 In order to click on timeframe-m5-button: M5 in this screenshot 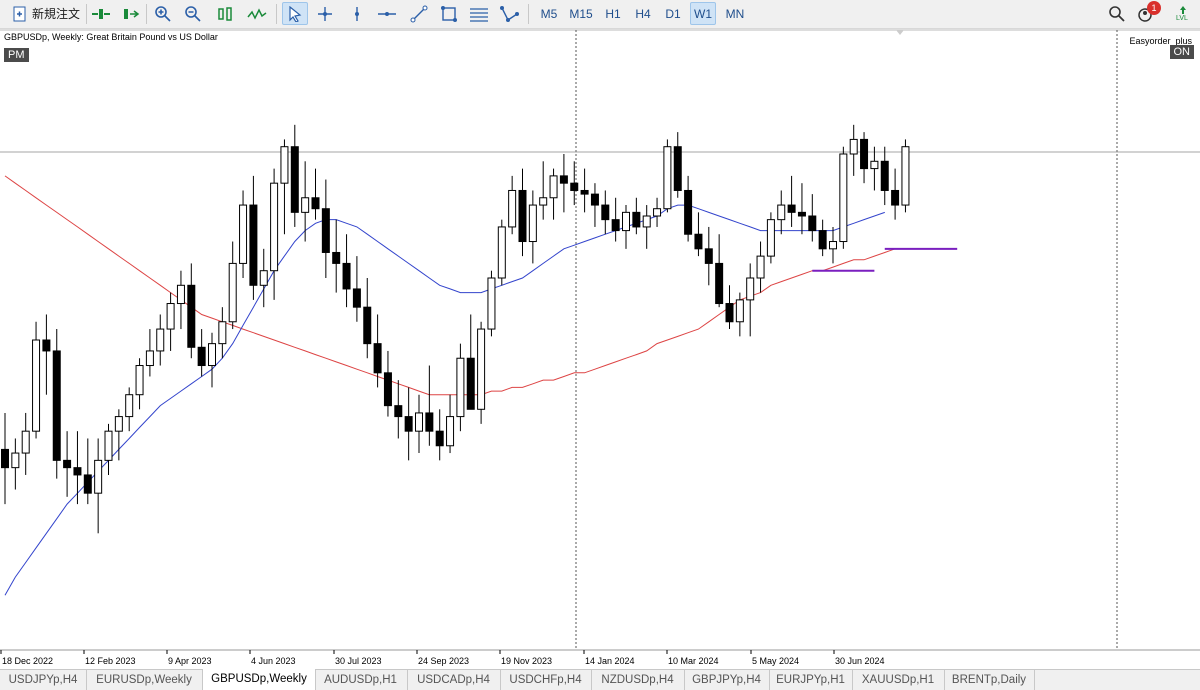, I will do `click(549, 13)`.